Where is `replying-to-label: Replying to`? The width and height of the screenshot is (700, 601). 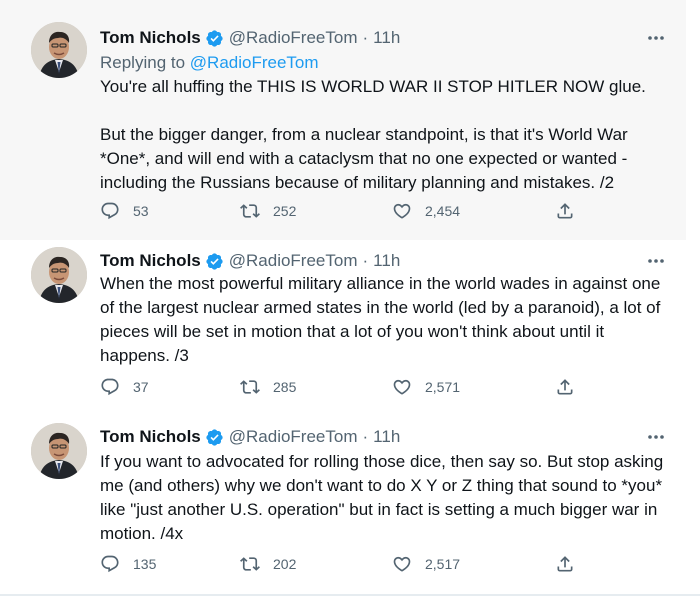 replying-to-label: Replying to is located at coordinates (143, 62).